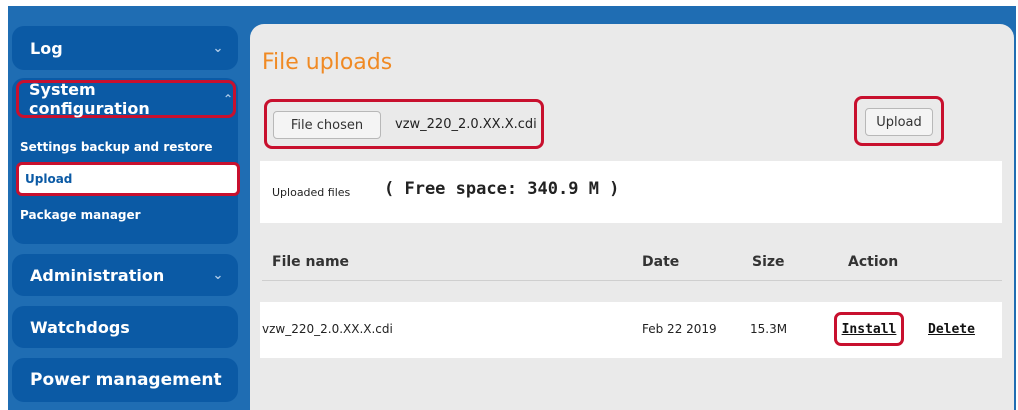  I want to click on nav-administration: Administration ⌄, so click(125, 275).